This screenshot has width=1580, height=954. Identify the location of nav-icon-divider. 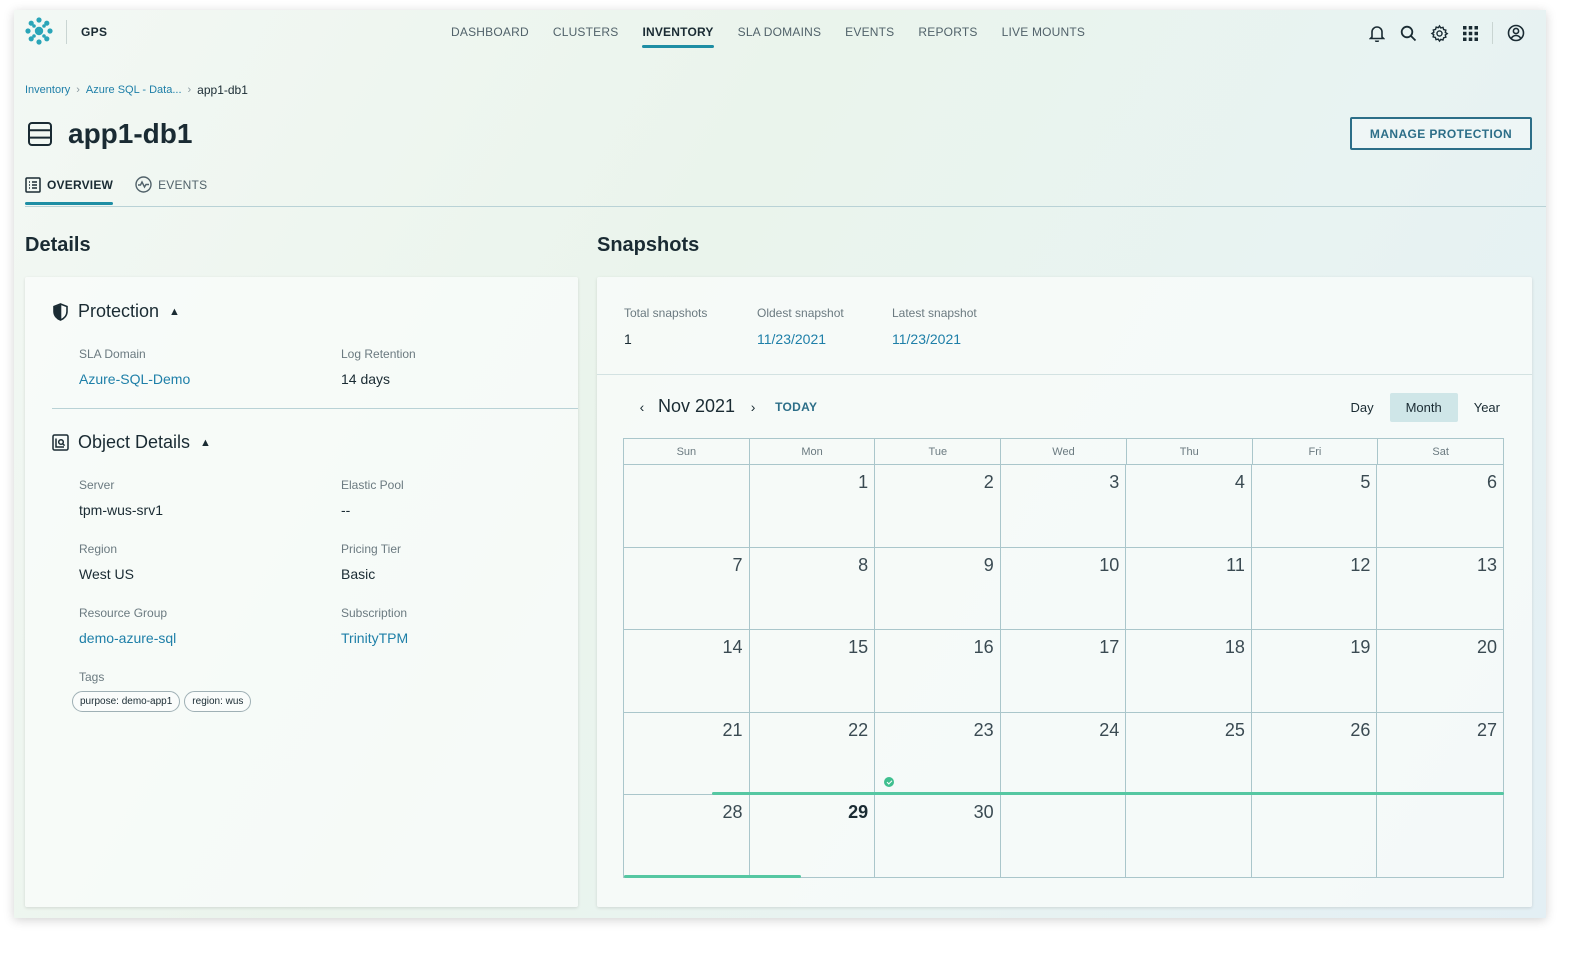
(1492, 33).